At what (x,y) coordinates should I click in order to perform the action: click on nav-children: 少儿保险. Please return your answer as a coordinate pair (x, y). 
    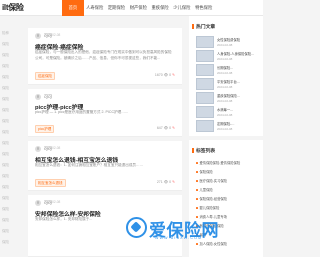
    Looking at the image, I should click on (182, 8).